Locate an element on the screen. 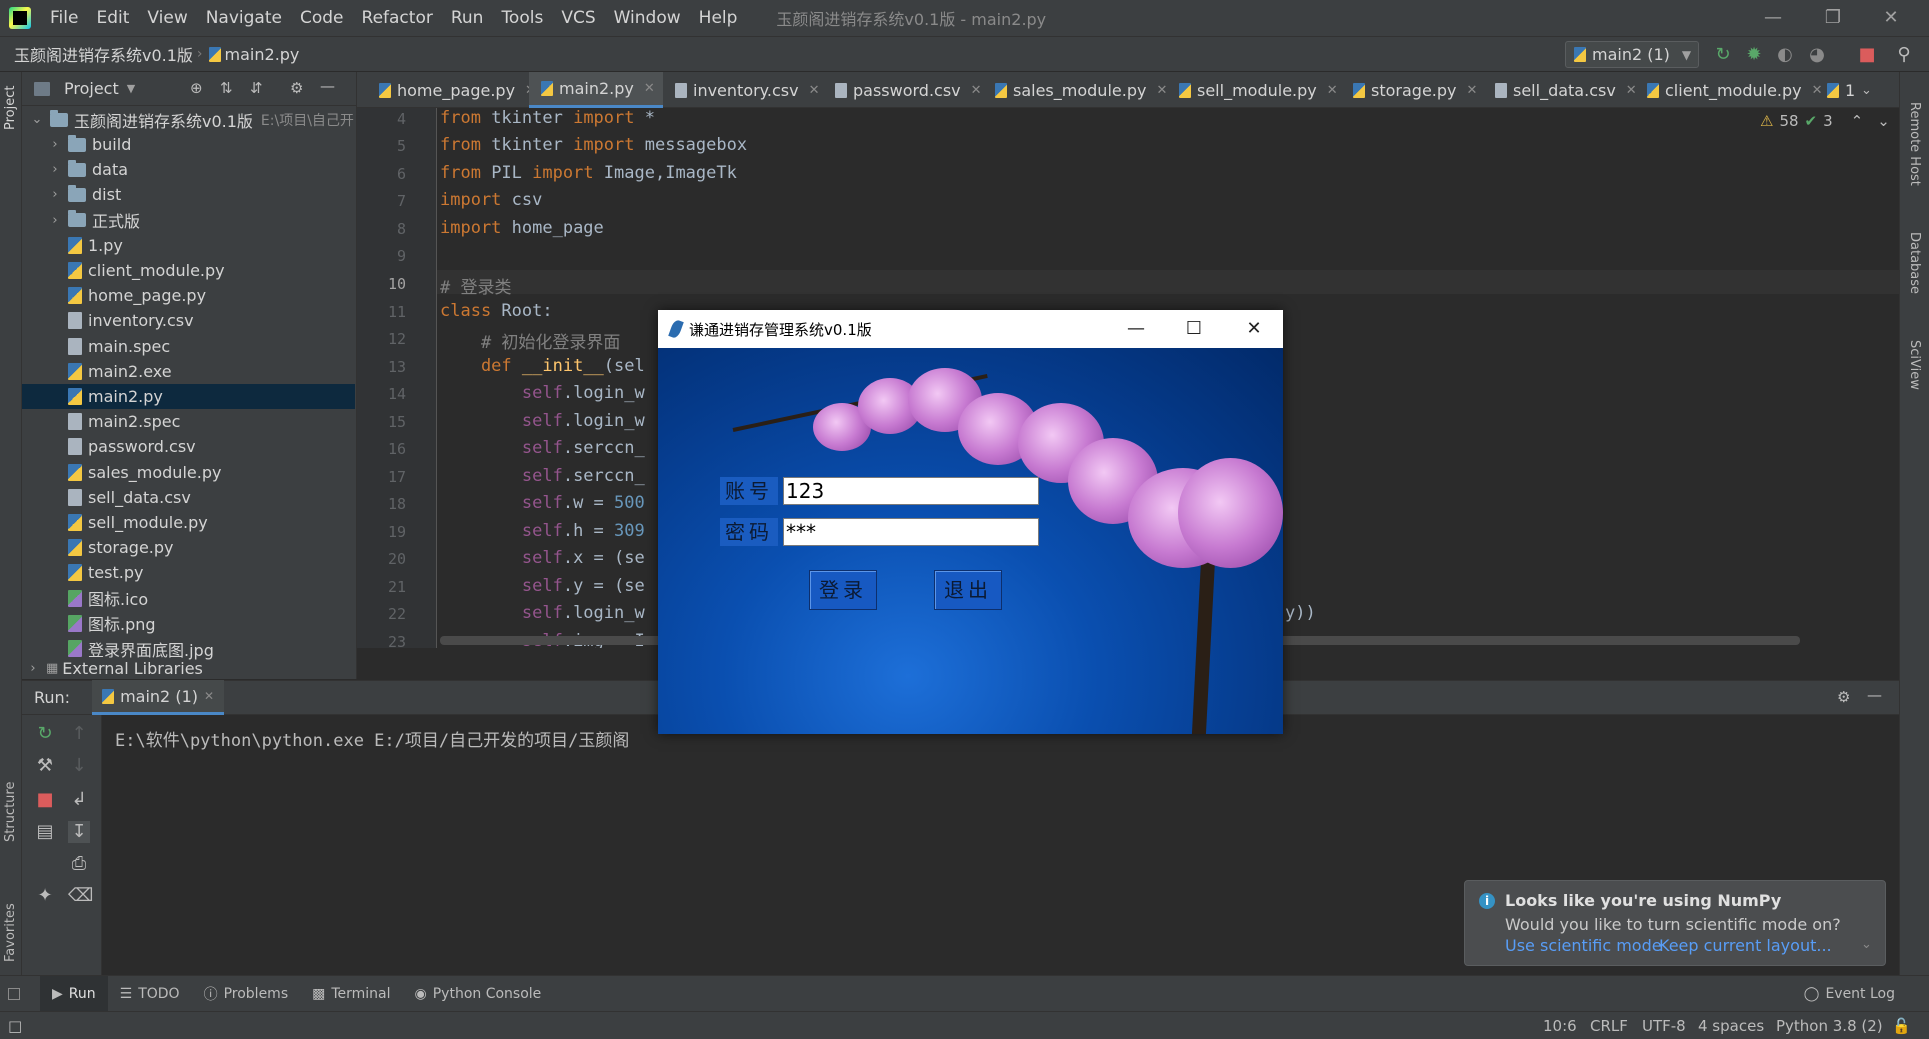 This screenshot has width=1929, height=1039. account-input: 123 is located at coordinates (911, 491).